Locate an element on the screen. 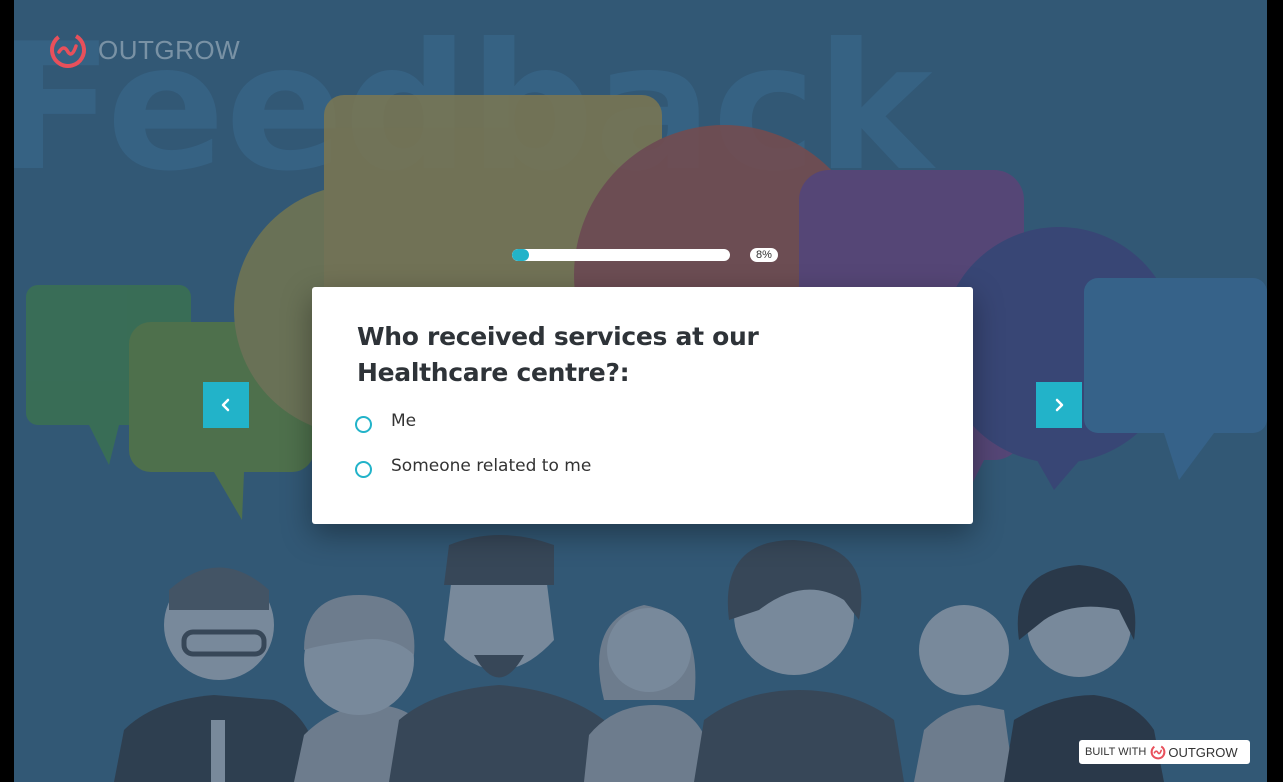 Image resolution: width=1283 pixels, height=782 pixels. previous-button is located at coordinates (226, 405).